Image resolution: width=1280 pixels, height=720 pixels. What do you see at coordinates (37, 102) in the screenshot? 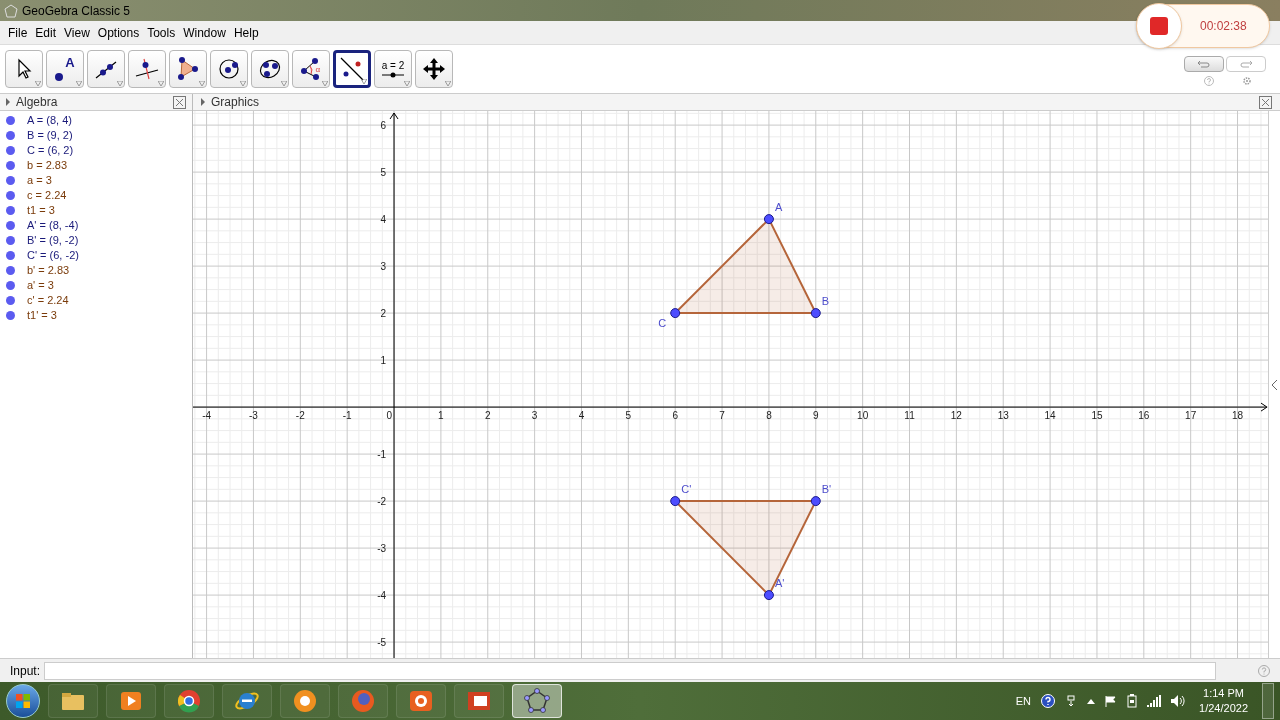
I see `panel-title: Algebra` at bounding box center [37, 102].